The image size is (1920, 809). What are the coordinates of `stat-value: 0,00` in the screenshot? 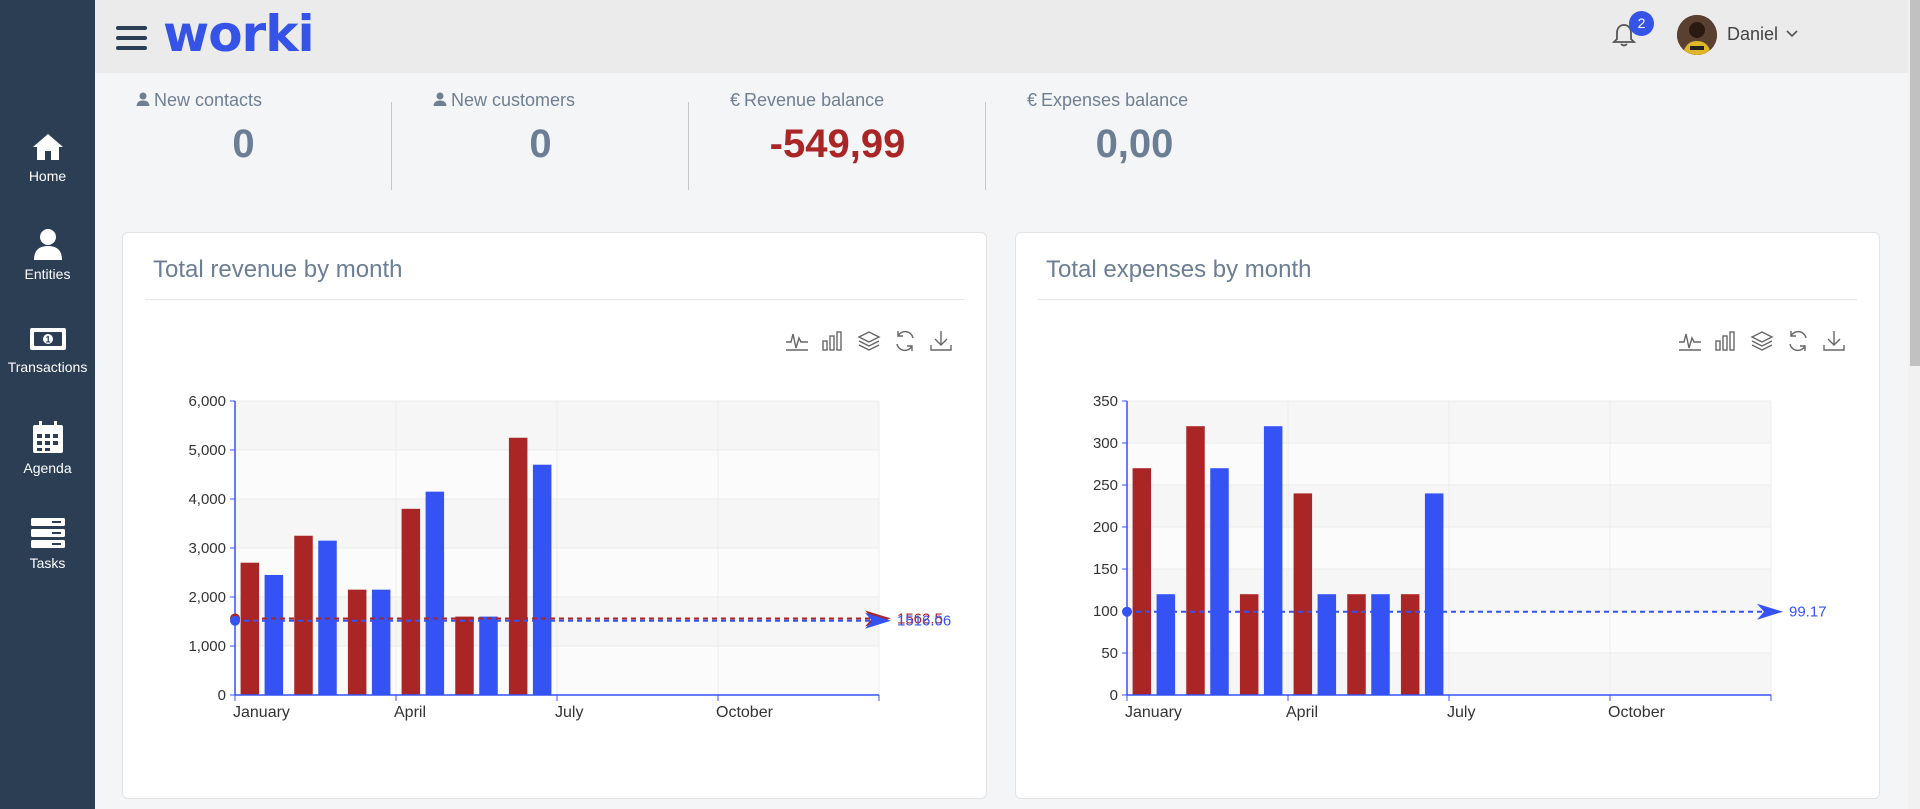 It's located at (1134, 144).